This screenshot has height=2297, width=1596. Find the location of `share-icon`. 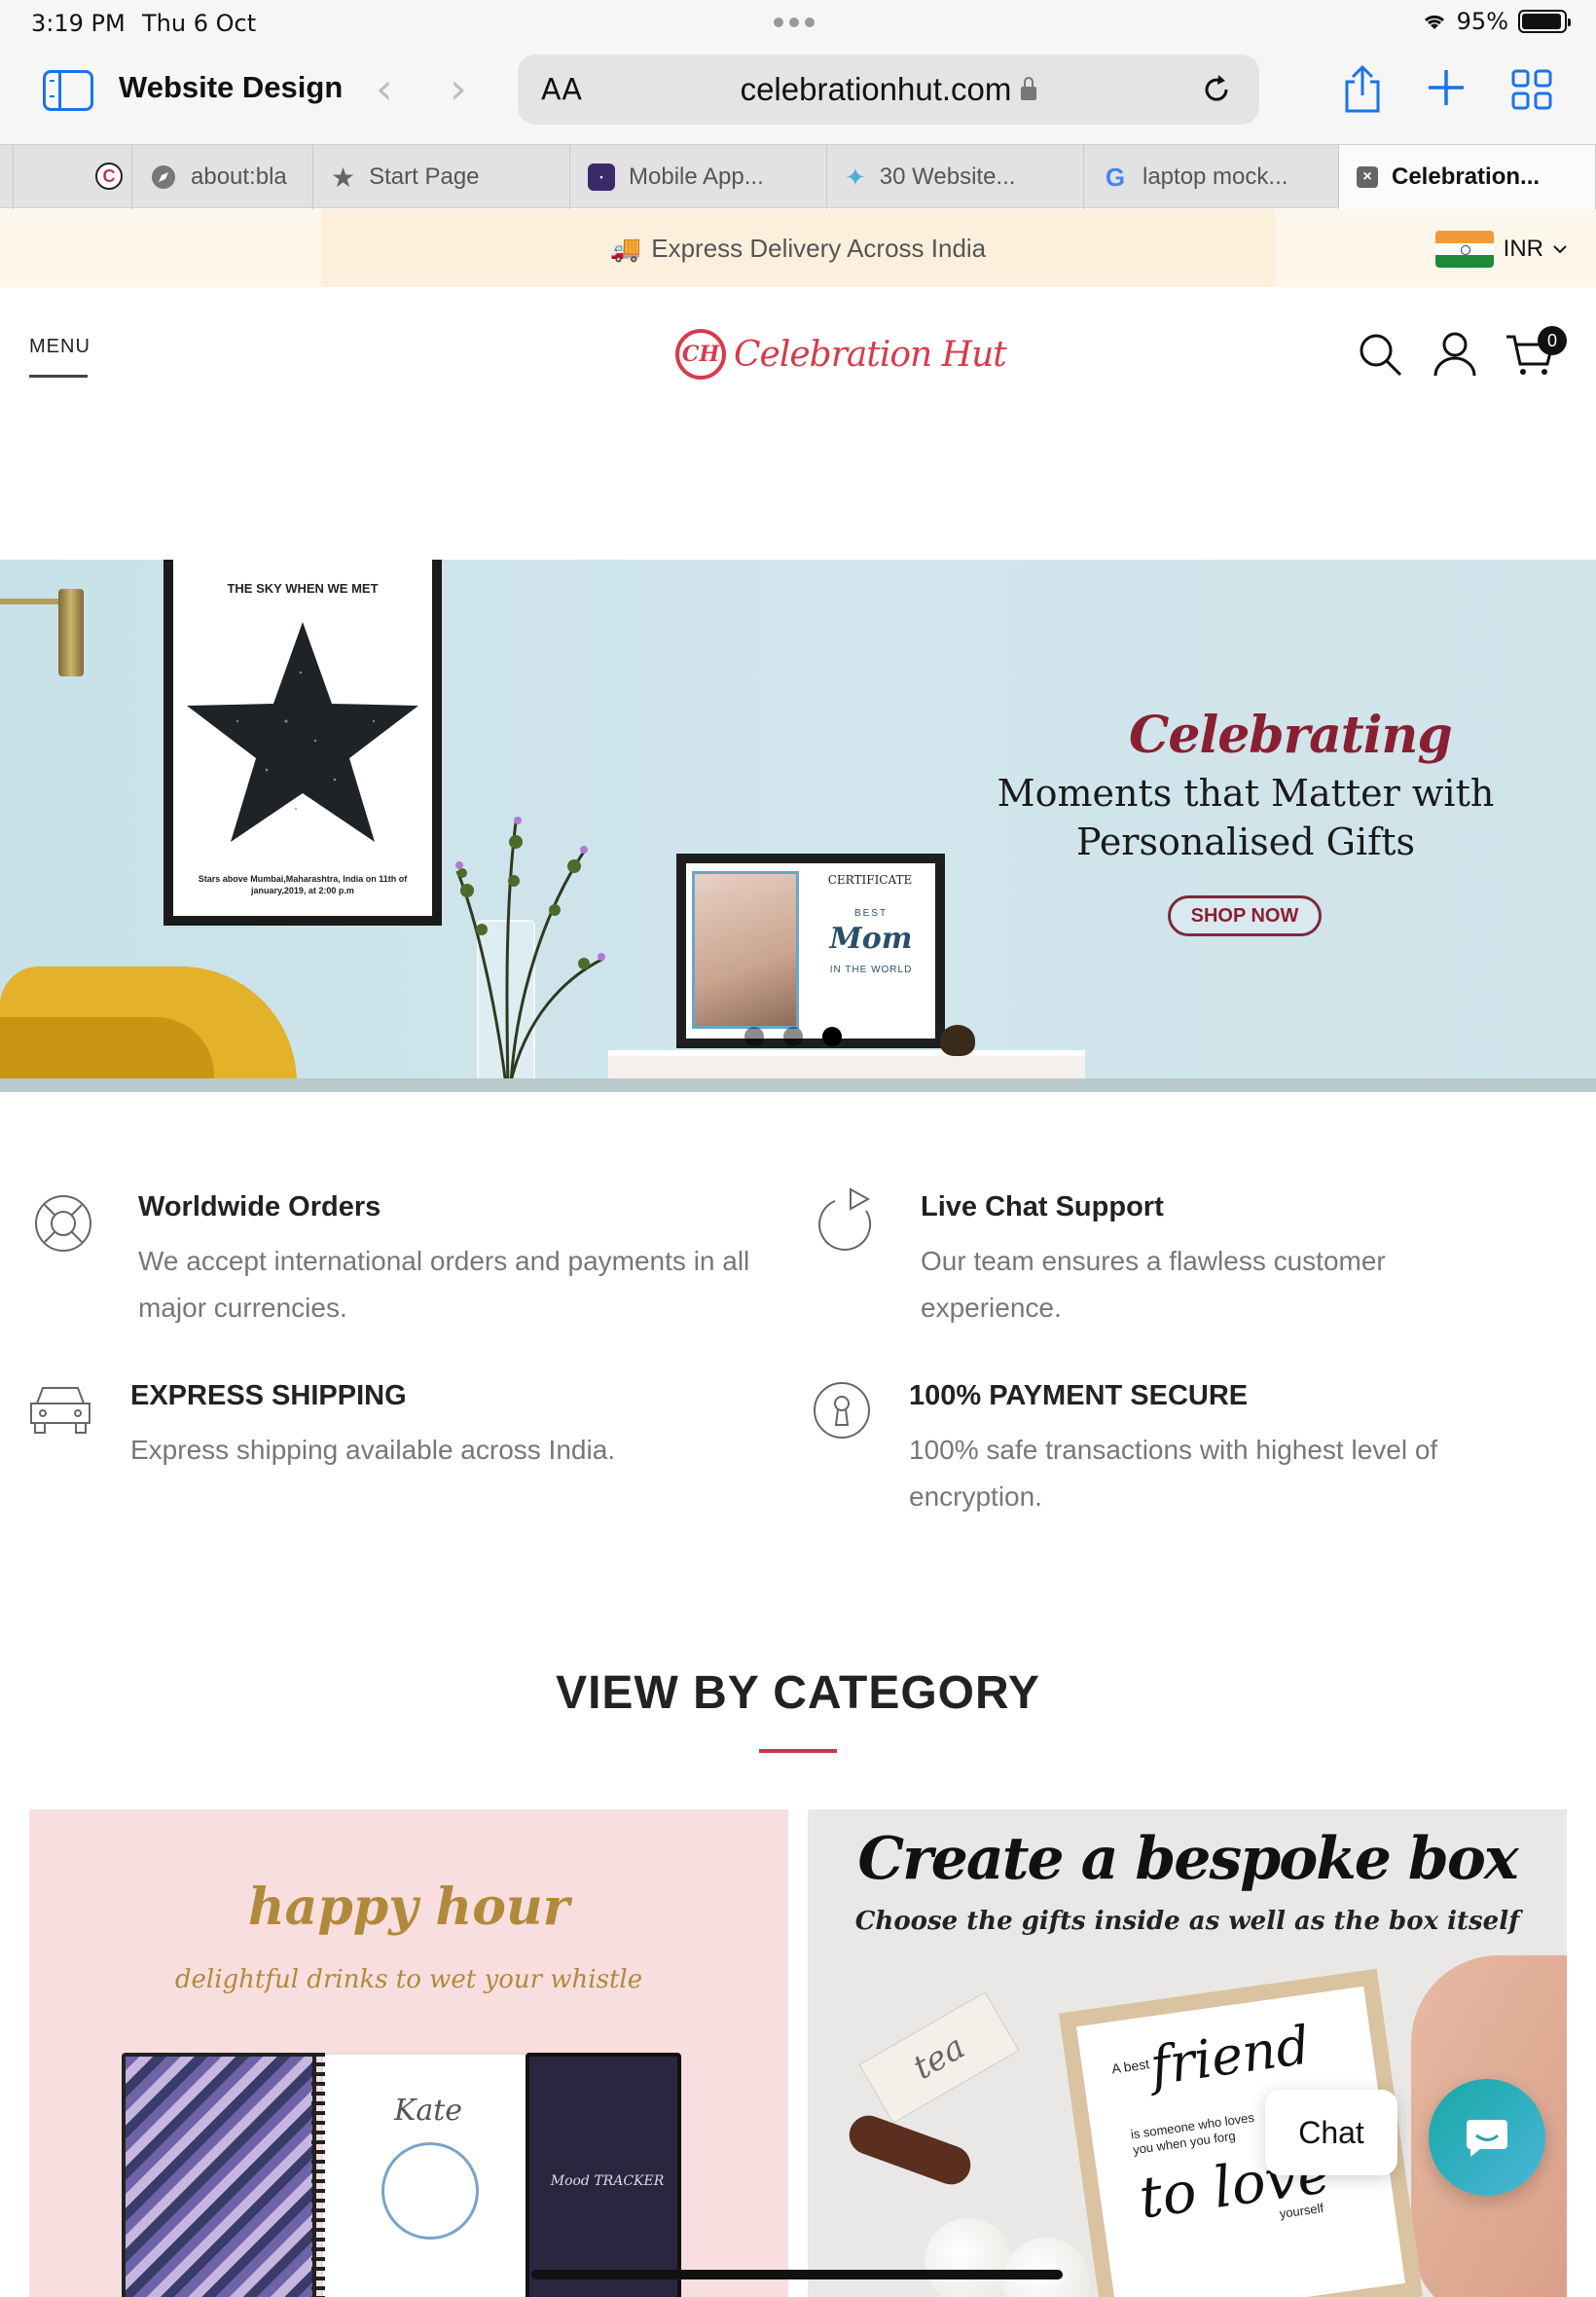

share-icon is located at coordinates (1362, 89).